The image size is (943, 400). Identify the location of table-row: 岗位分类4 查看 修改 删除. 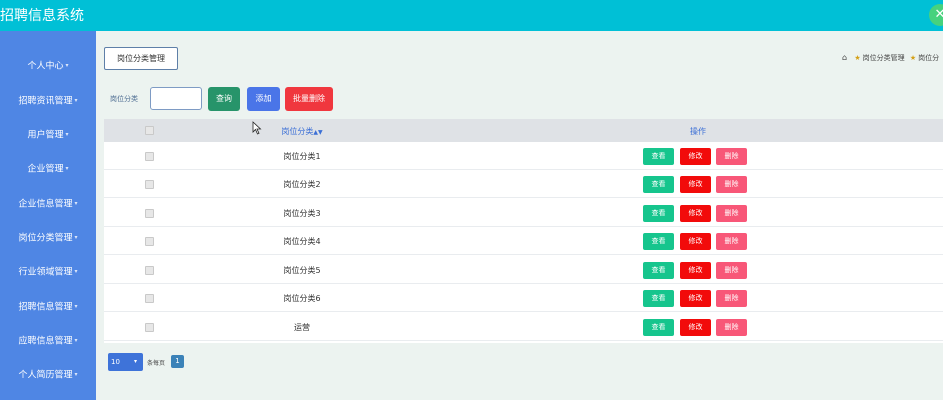
(523, 241).